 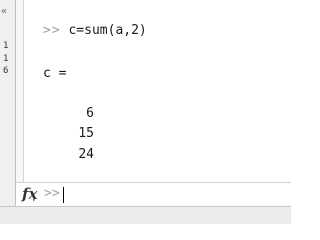 I want to click on command-prompt: >>, so click(x=52, y=30).